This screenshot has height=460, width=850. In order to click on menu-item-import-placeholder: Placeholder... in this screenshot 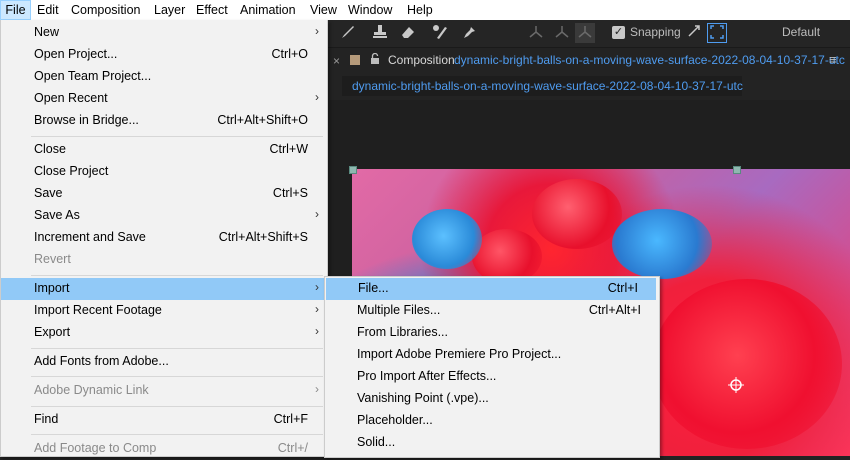, I will do `click(492, 421)`.